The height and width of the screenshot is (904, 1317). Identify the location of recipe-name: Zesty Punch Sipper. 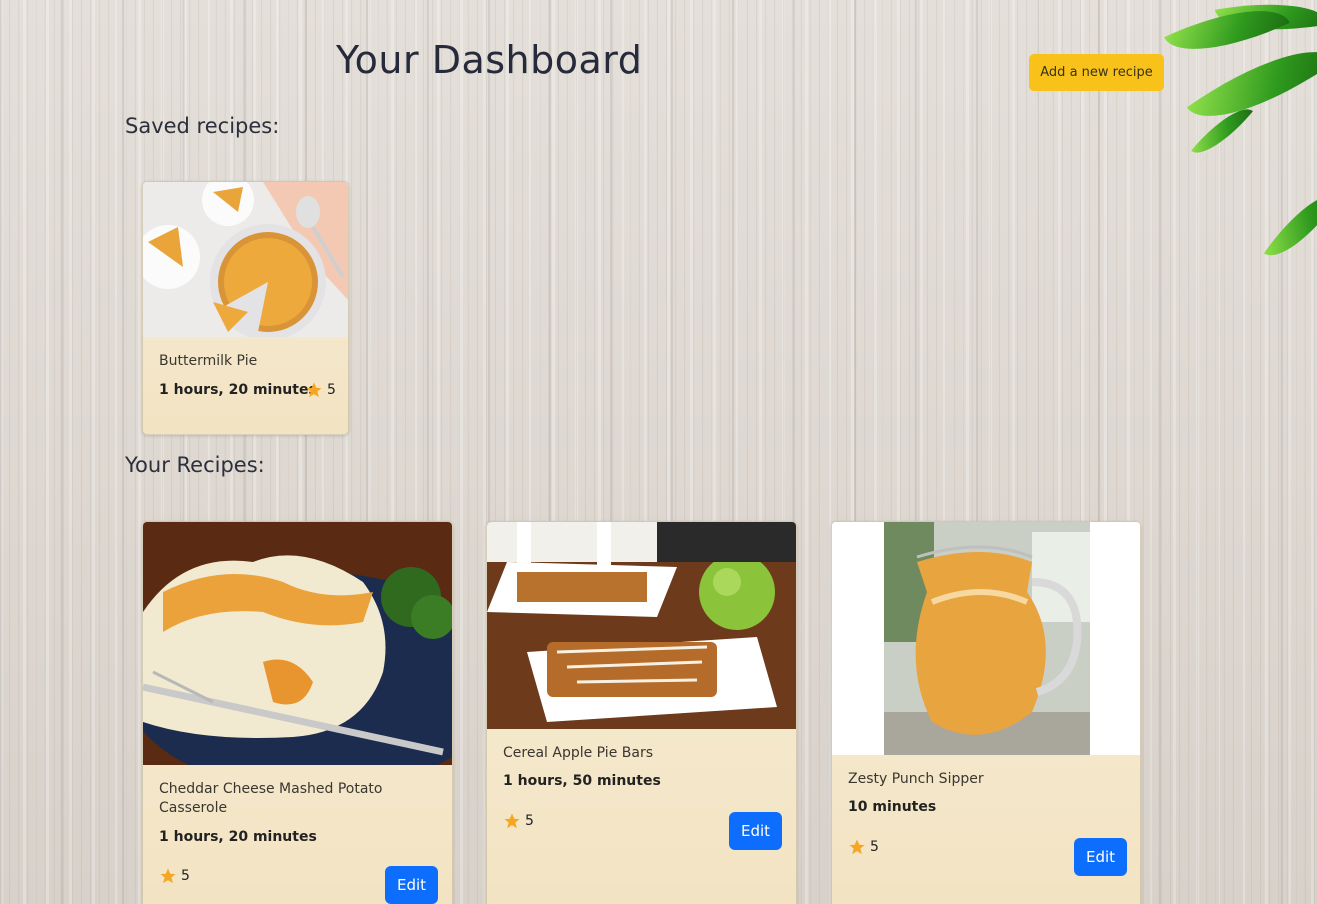
(916, 779).